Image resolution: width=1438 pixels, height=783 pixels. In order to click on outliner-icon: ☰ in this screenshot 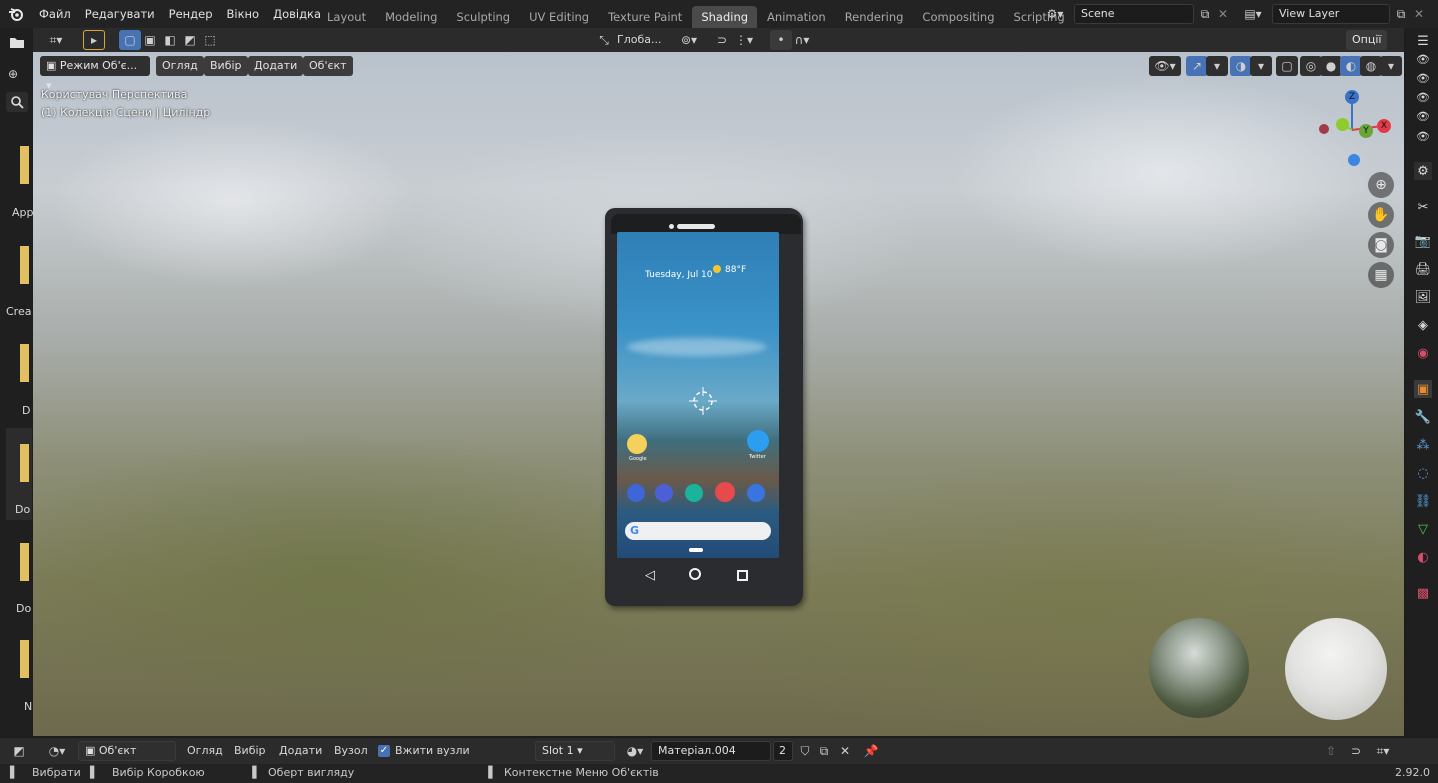, I will do `click(1423, 41)`.